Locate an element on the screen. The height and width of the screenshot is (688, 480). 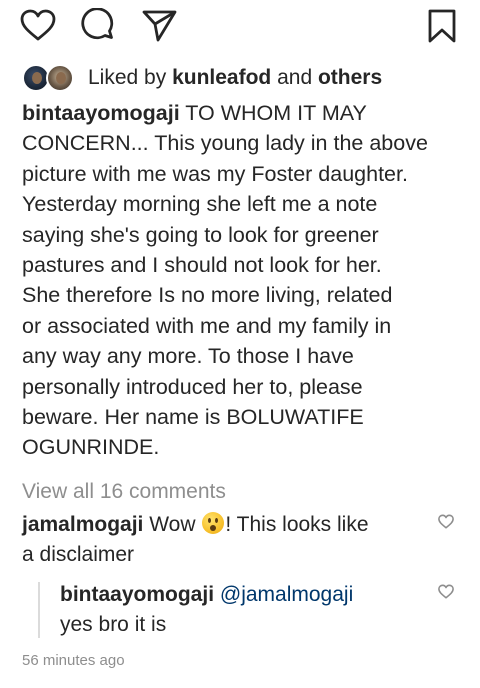
caption-line: personally introduced her to, please is located at coordinates (192, 386).